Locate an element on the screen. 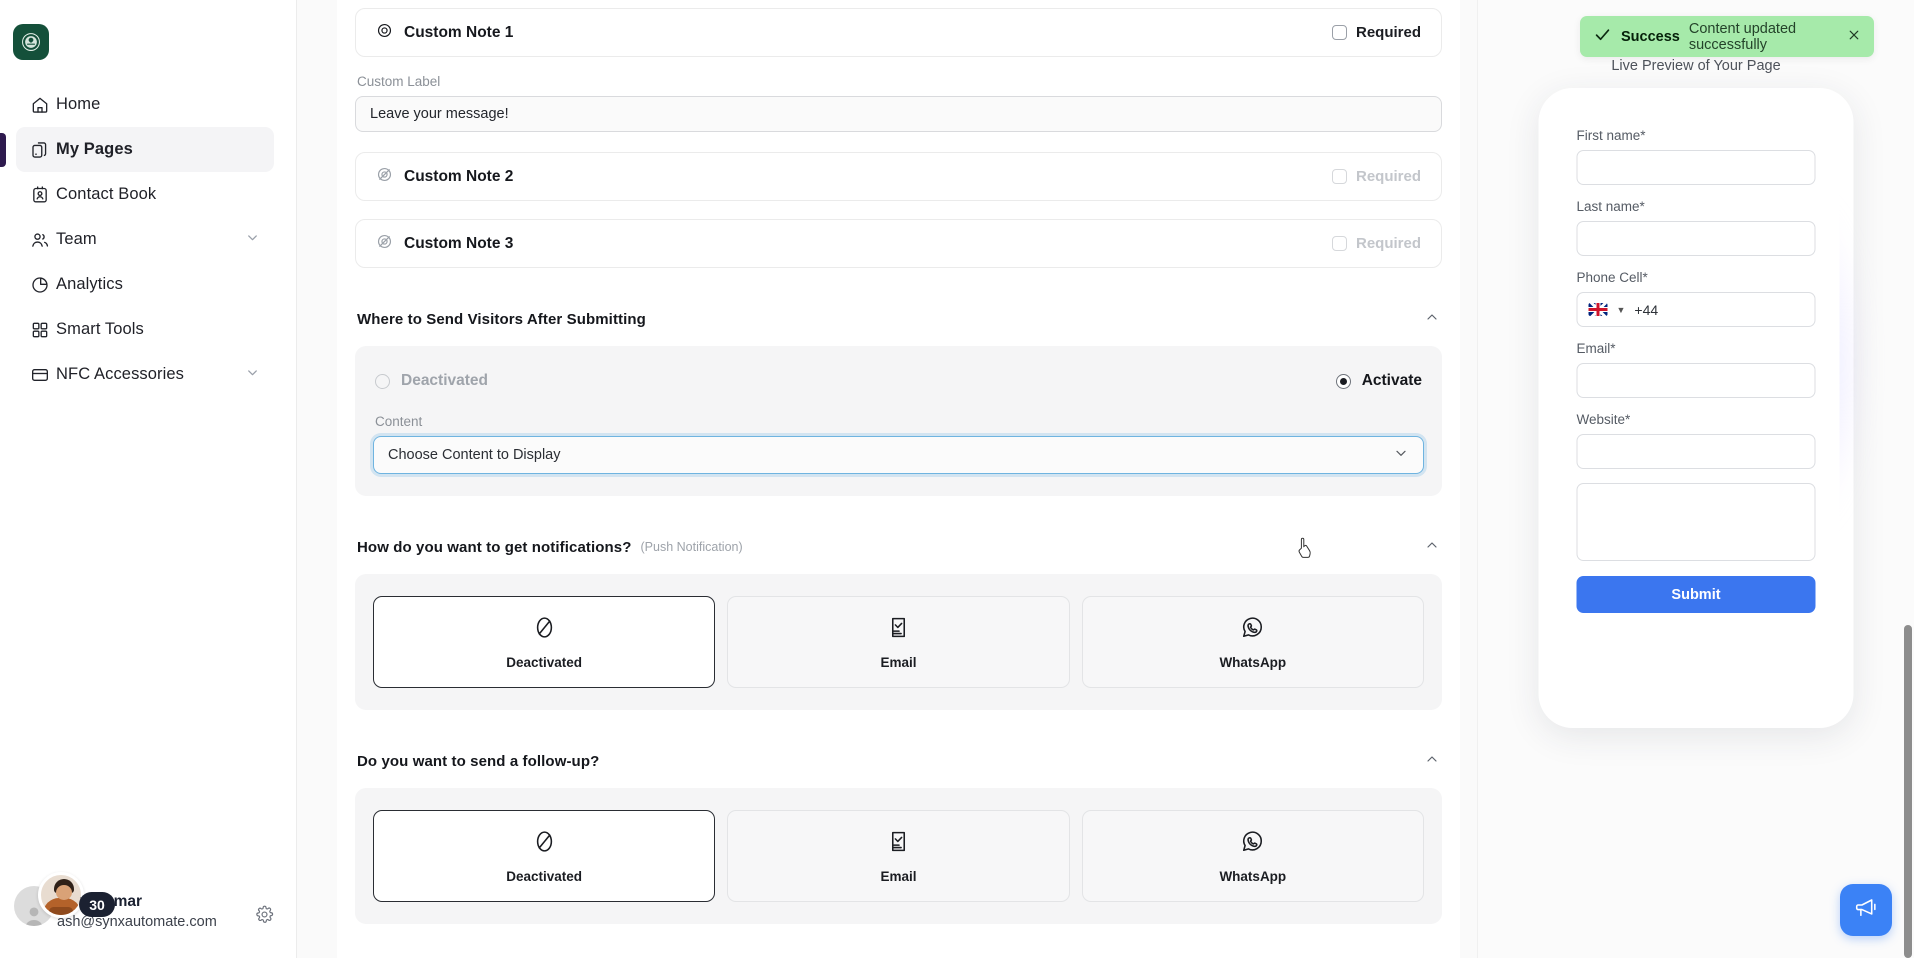  uk-flag-icon is located at coordinates (1598, 309).